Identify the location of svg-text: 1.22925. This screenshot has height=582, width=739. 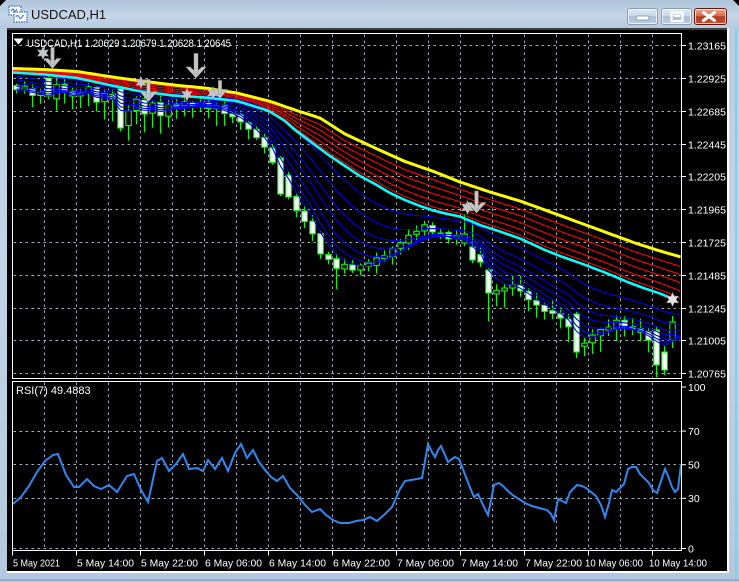
(707, 79).